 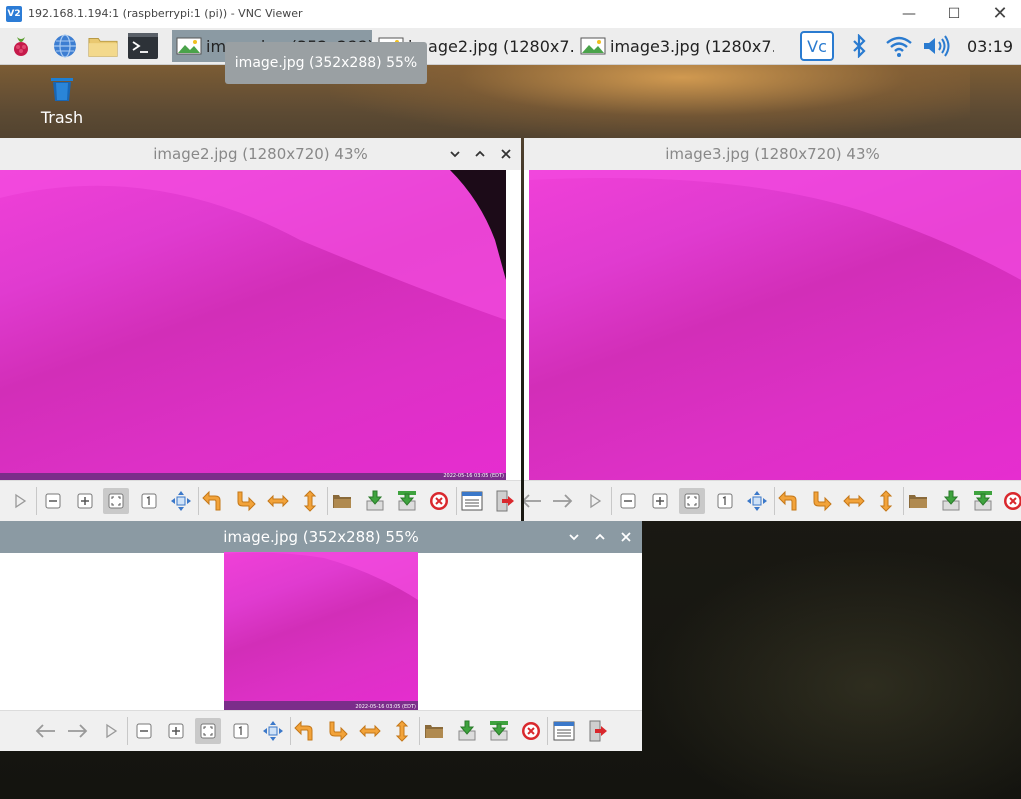 I want to click on vnc-close-button: ✕, so click(x=999, y=14).